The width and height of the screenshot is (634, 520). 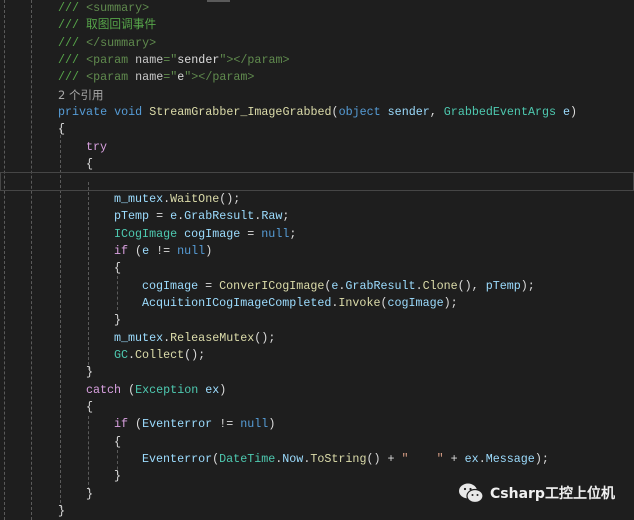 What do you see at coordinates (359, 302) in the screenshot?
I see `code-token: Invoke` at bounding box center [359, 302].